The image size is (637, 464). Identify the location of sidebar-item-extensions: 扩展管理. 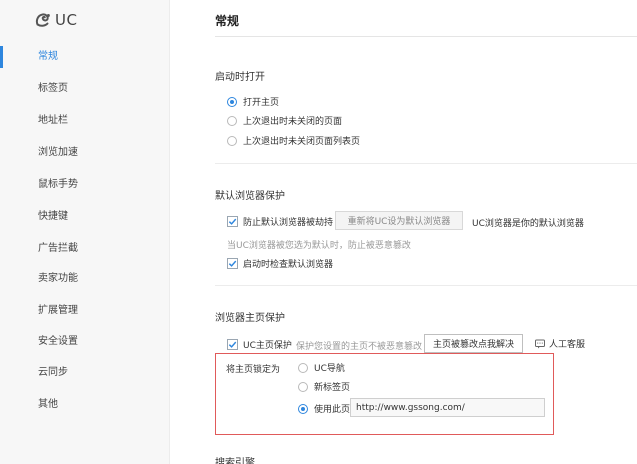
(85, 311).